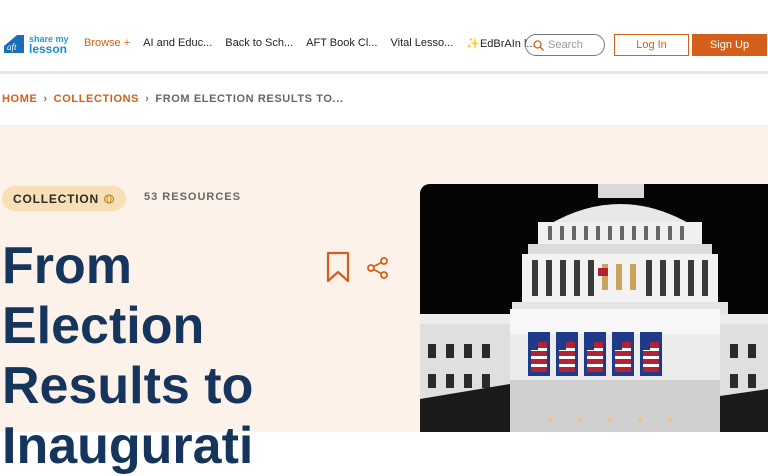  What do you see at coordinates (109, 198) in the screenshot?
I see `collection-stack-icon` at bounding box center [109, 198].